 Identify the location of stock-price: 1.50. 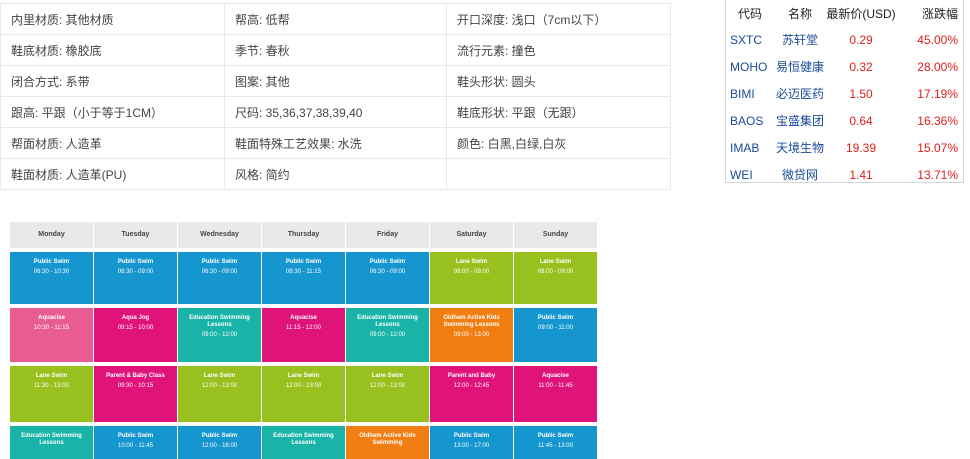
(861, 93).